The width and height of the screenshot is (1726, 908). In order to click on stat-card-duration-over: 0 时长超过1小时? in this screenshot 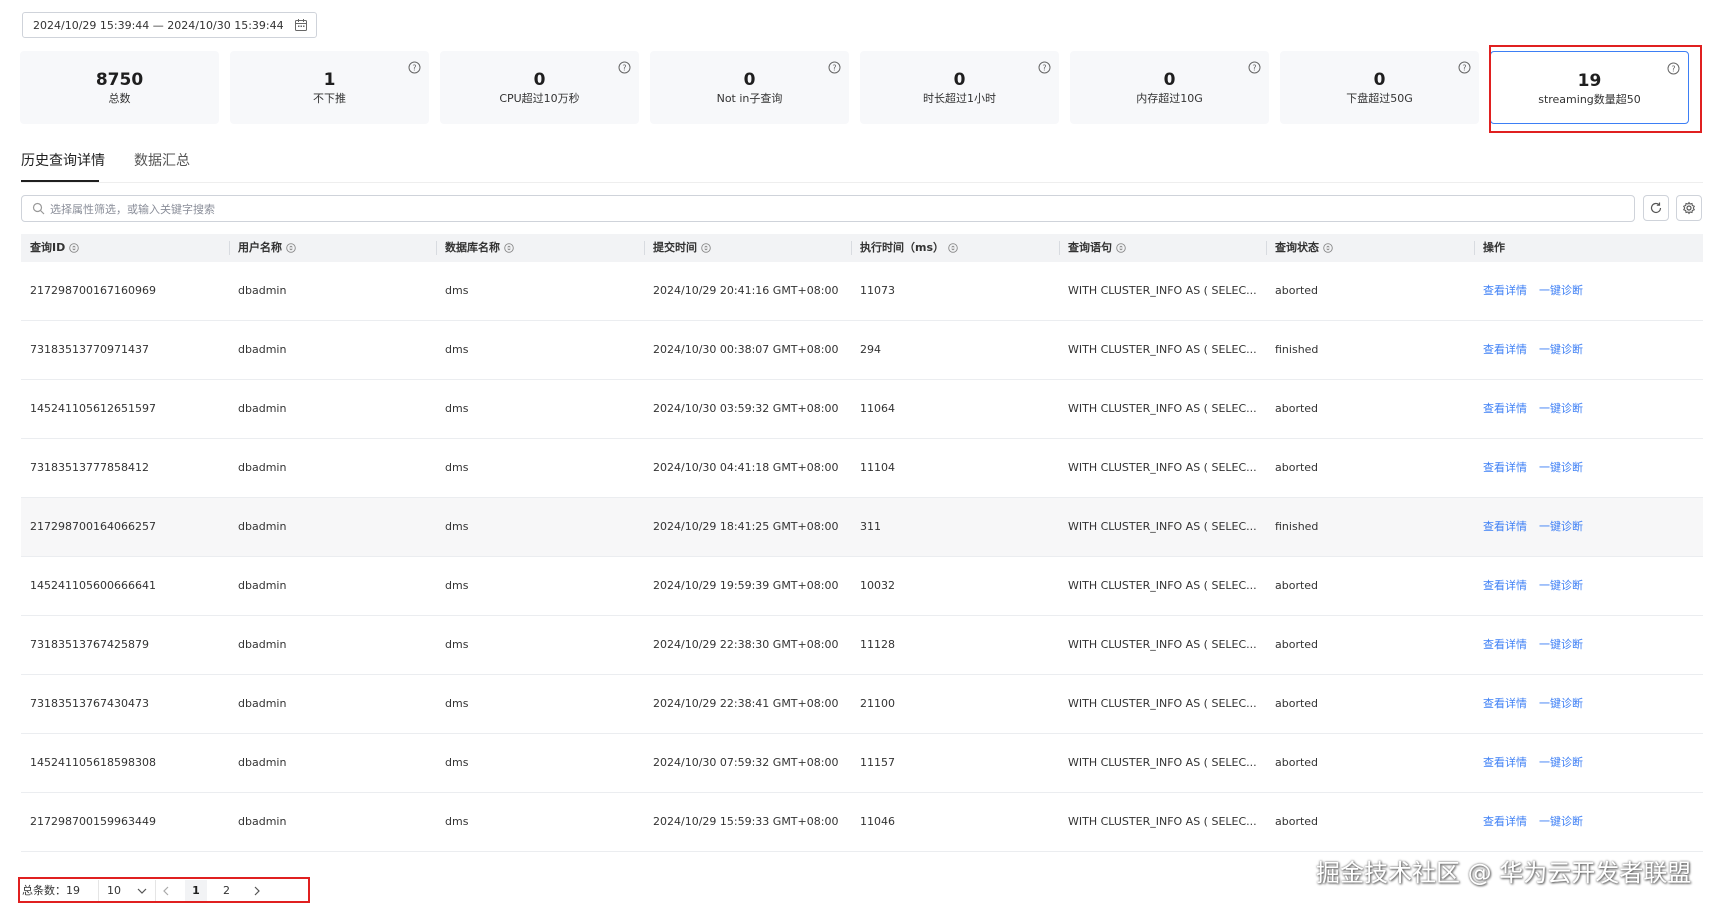, I will do `click(959, 87)`.